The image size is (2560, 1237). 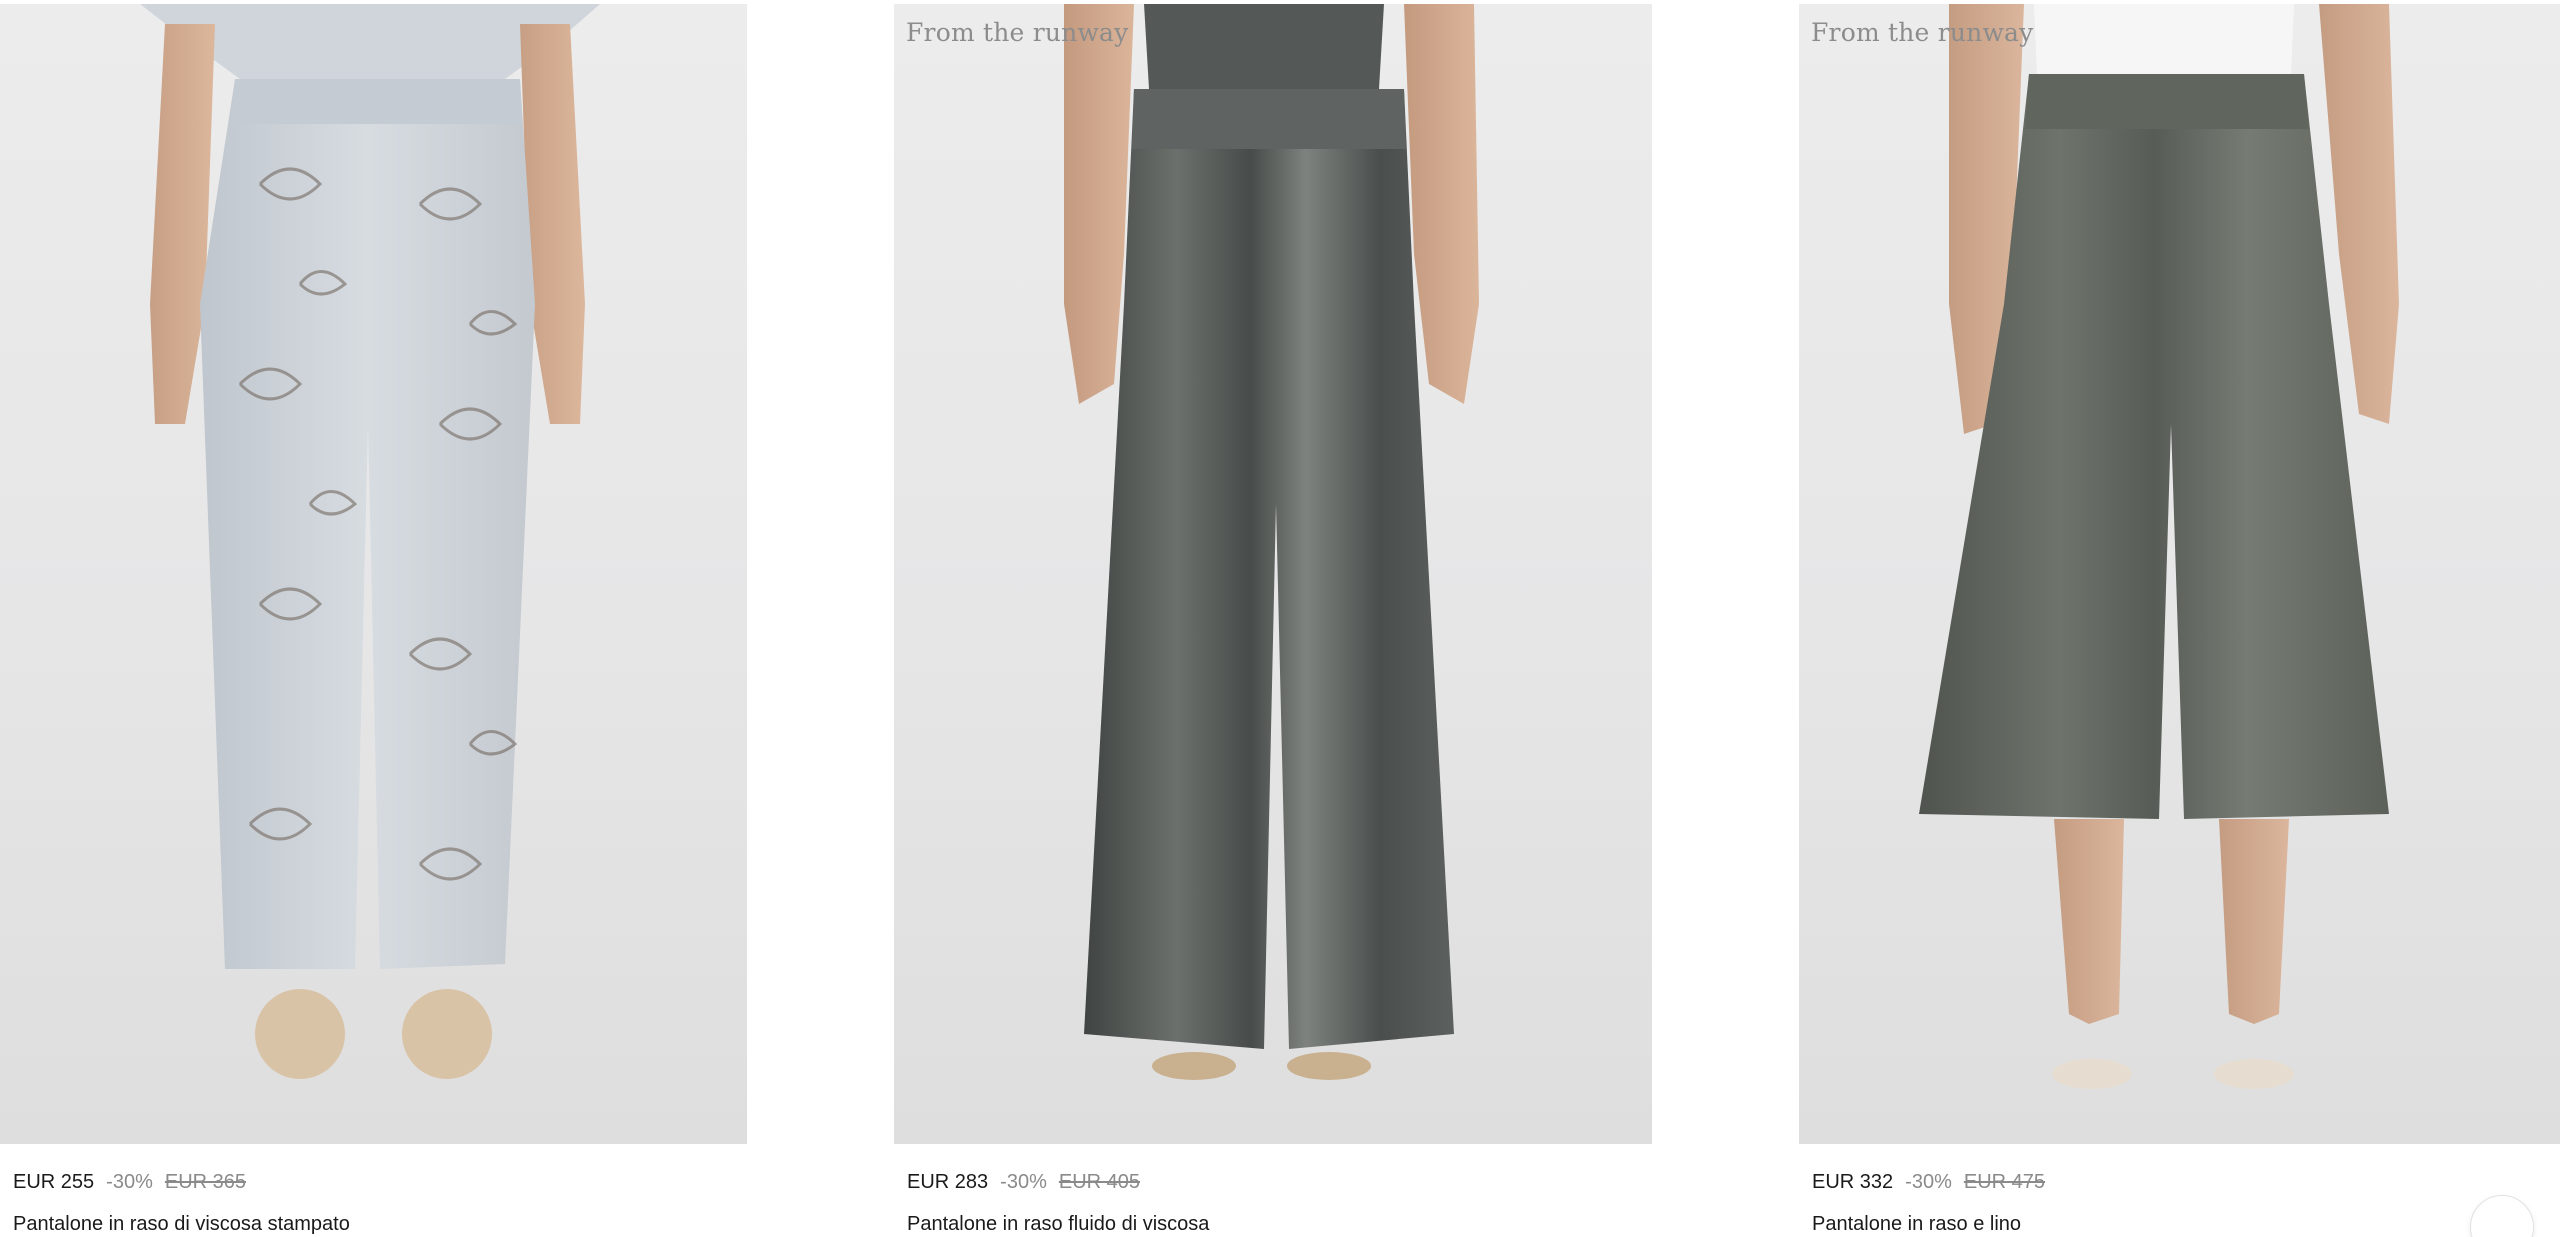 I want to click on original-price: EUR 405, so click(x=1099, y=1182).